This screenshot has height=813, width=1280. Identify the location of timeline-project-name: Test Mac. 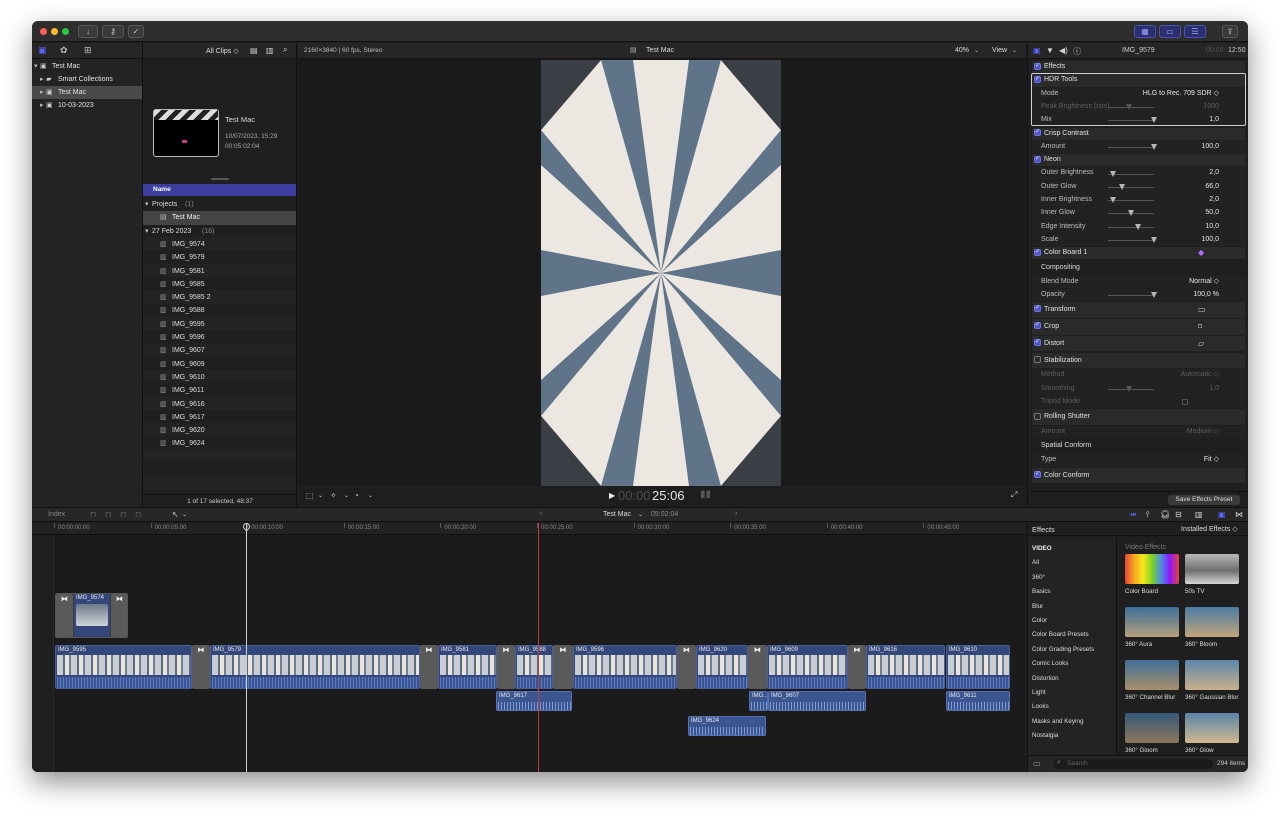
(617, 514).